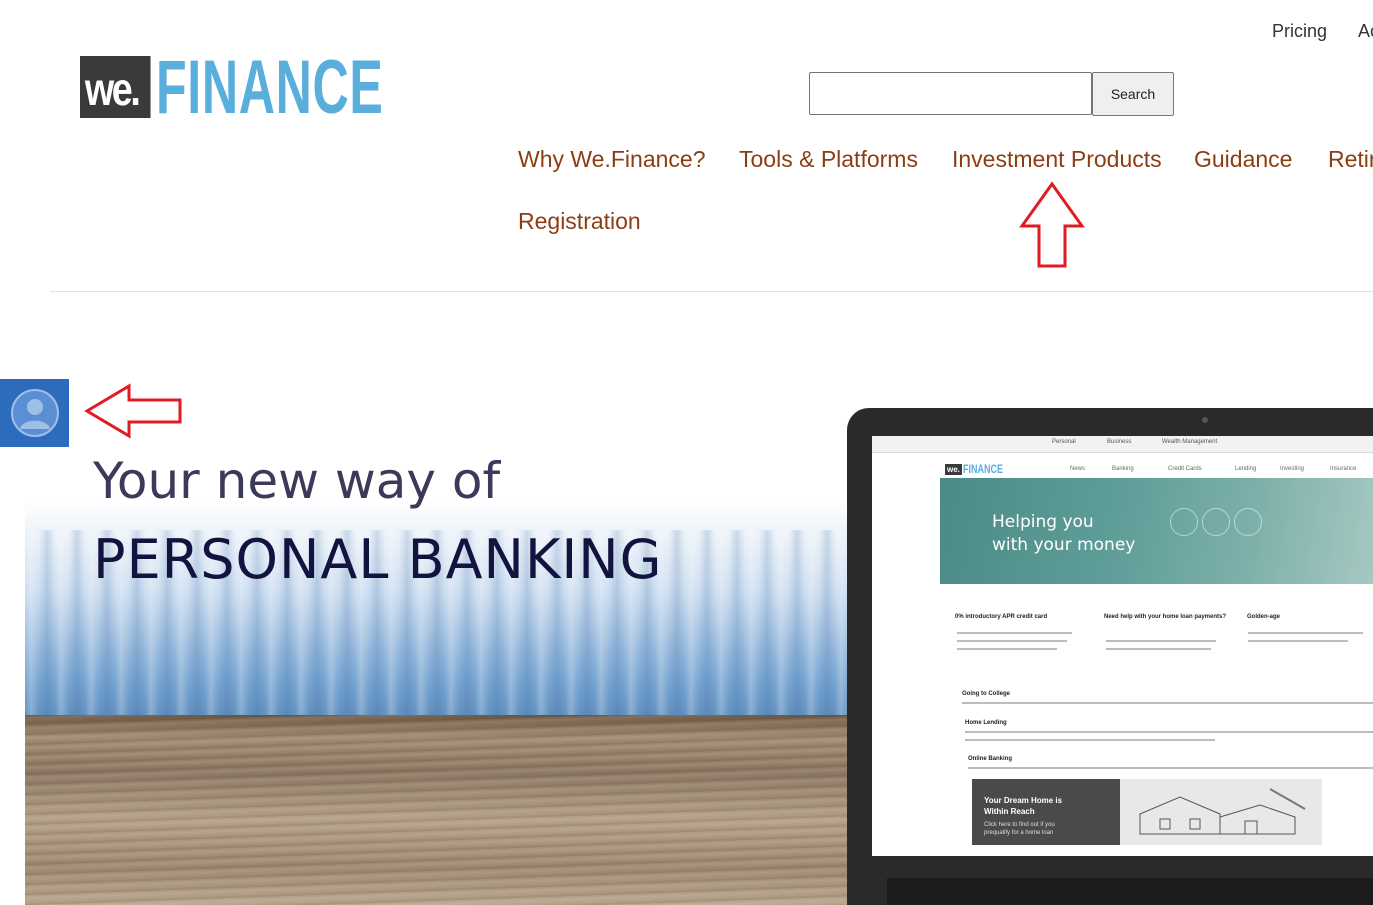  Describe the element at coordinates (1243, 159) in the screenshot. I see `nav-guidance: Guidance` at that location.